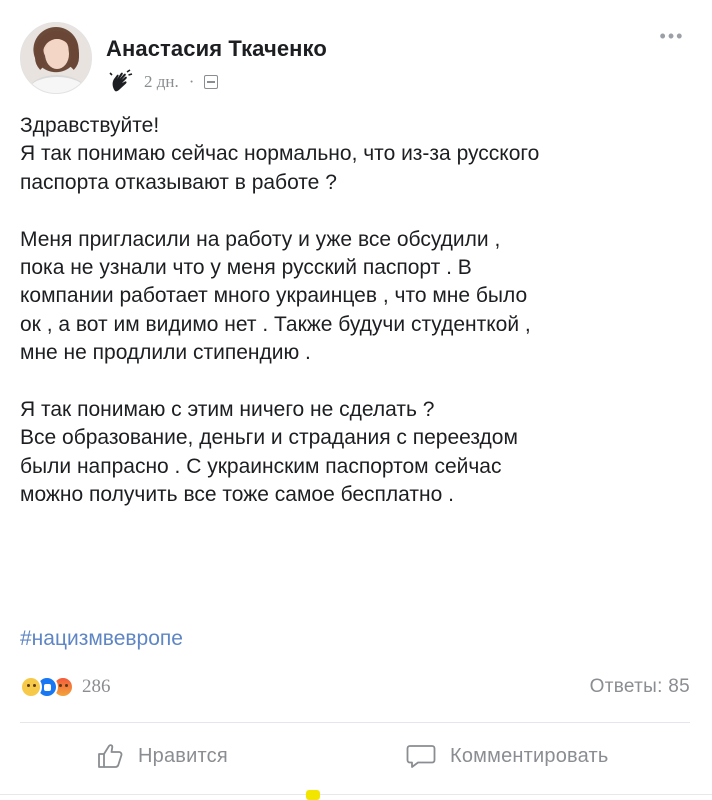 This screenshot has height=800, width=712. What do you see at coordinates (672, 38) in the screenshot?
I see `more-options-icon: •••` at bounding box center [672, 38].